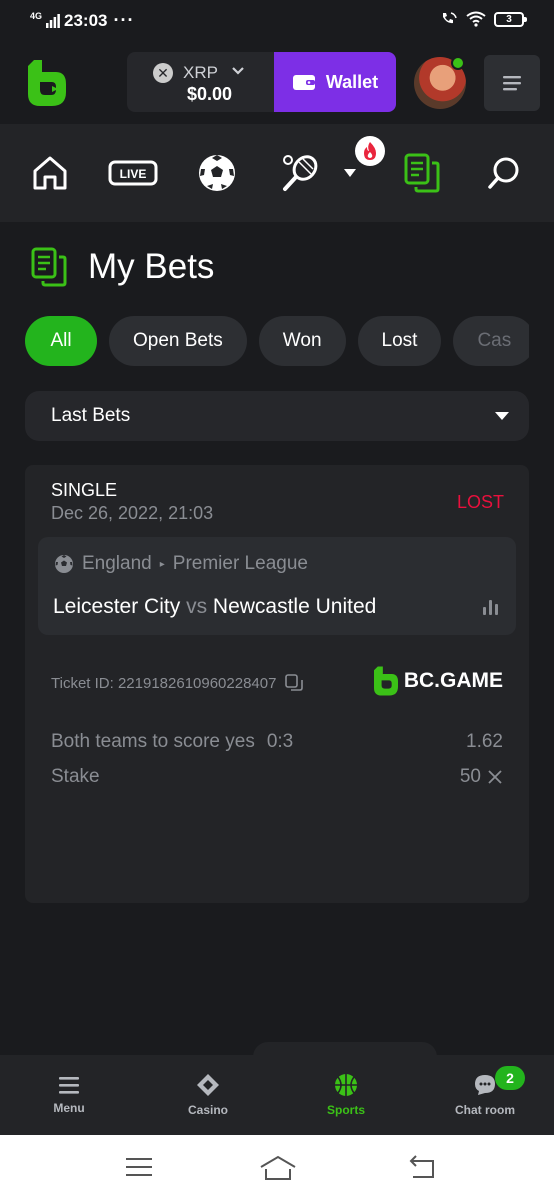 The width and height of the screenshot is (554, 1200). I want to click on bet-filter-tabs: All Open Bets Won Lost Cas, so click(277, 341).